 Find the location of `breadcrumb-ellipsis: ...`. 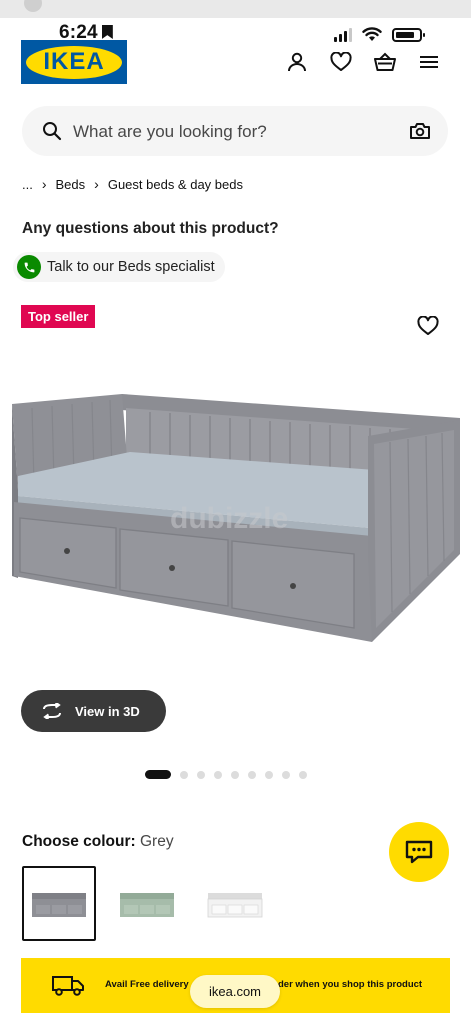

breadcrumb-ellipsis: ... is located at coordinates (27, 184).